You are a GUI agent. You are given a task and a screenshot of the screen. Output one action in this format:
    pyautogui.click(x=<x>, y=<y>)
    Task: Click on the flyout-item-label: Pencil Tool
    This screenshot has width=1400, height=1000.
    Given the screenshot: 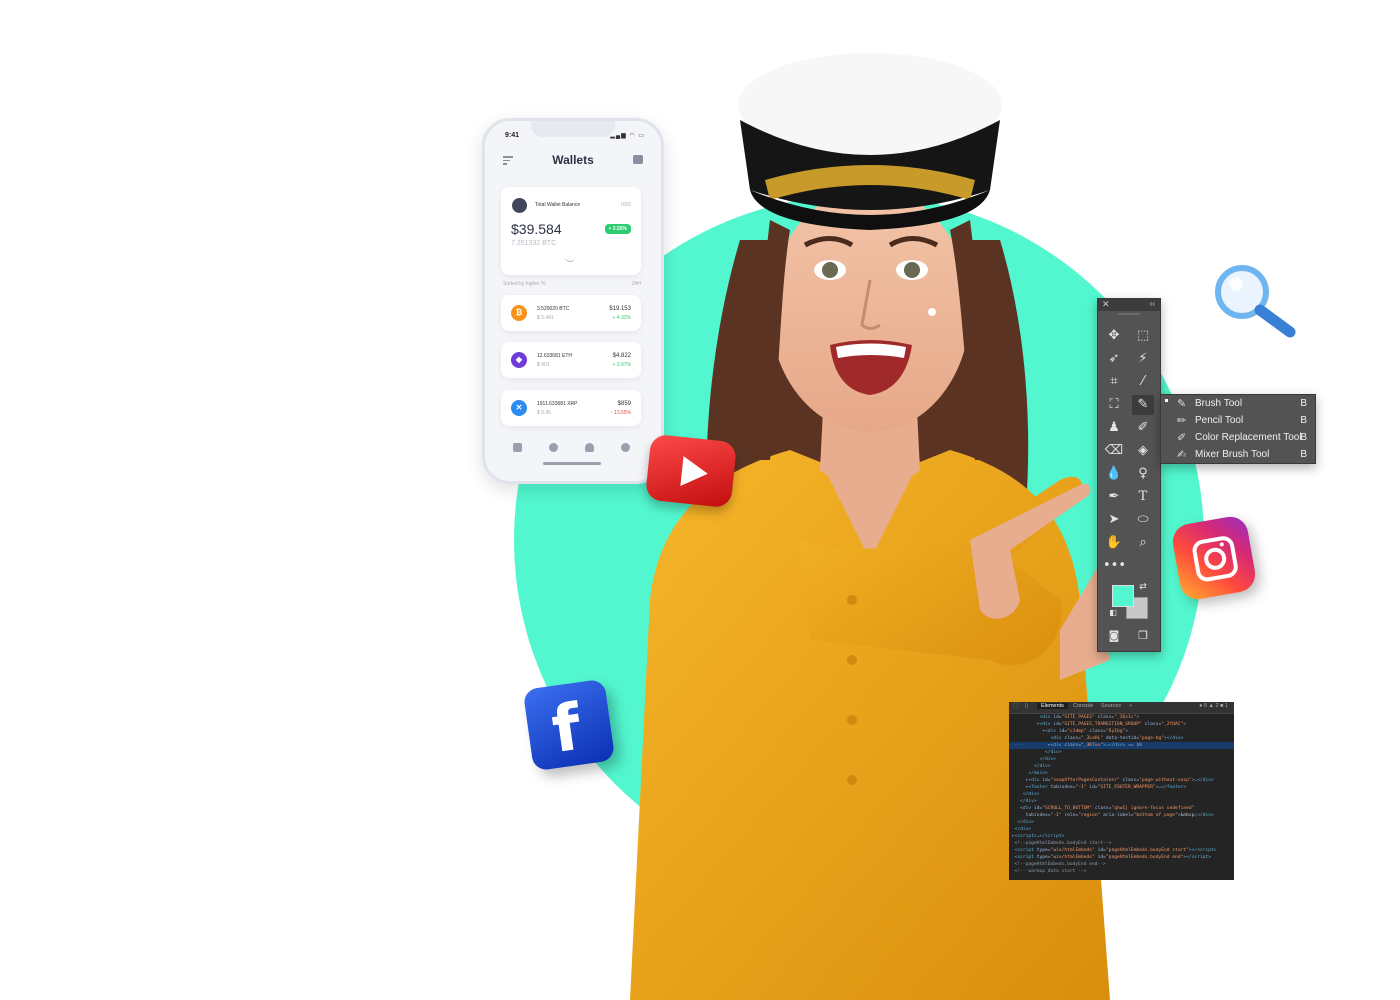 What is the action you would take?
    pyautogui.click(x=1219, y=420)
    